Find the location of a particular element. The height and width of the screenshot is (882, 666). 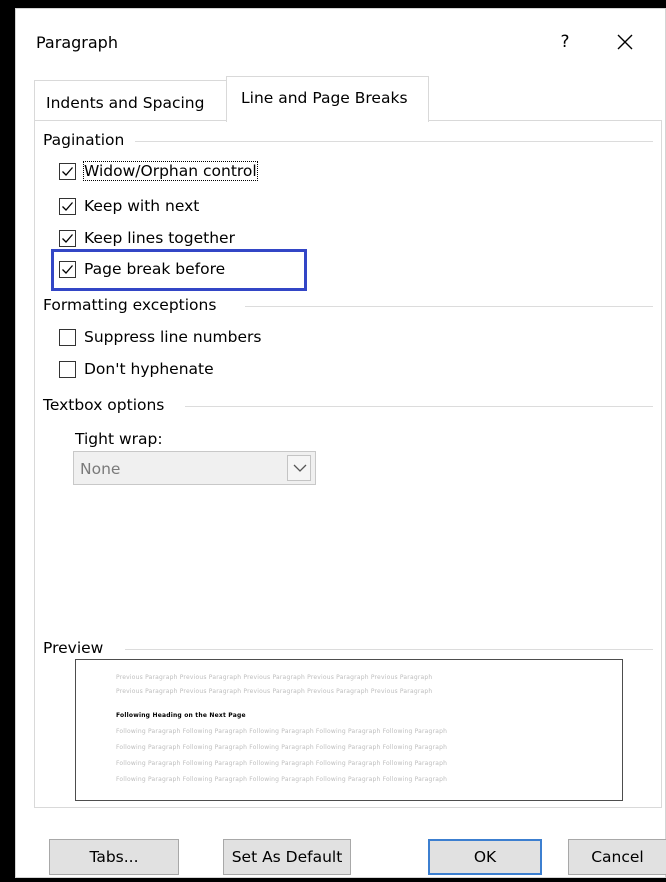

window-frame-top is located at coordinates (333, 4).